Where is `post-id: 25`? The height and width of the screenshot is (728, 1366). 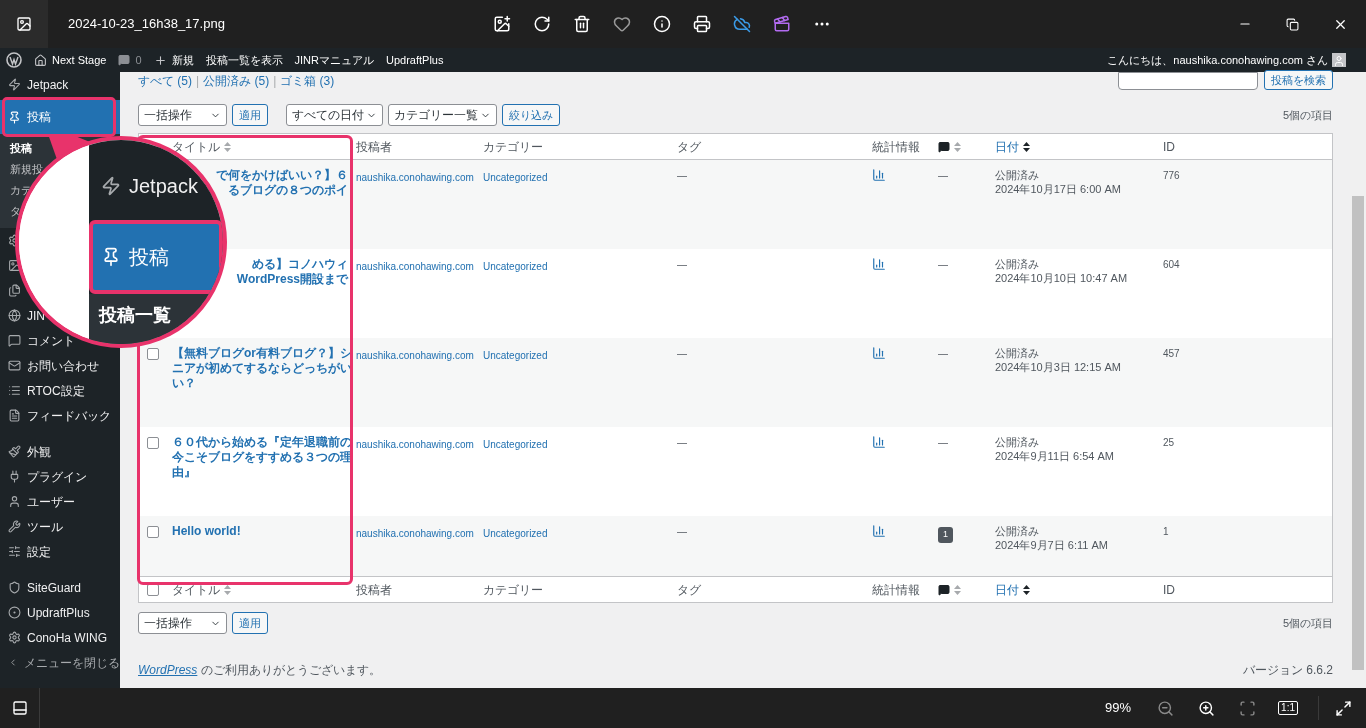 post-id: 25 is located at coordinates (1169, 443).